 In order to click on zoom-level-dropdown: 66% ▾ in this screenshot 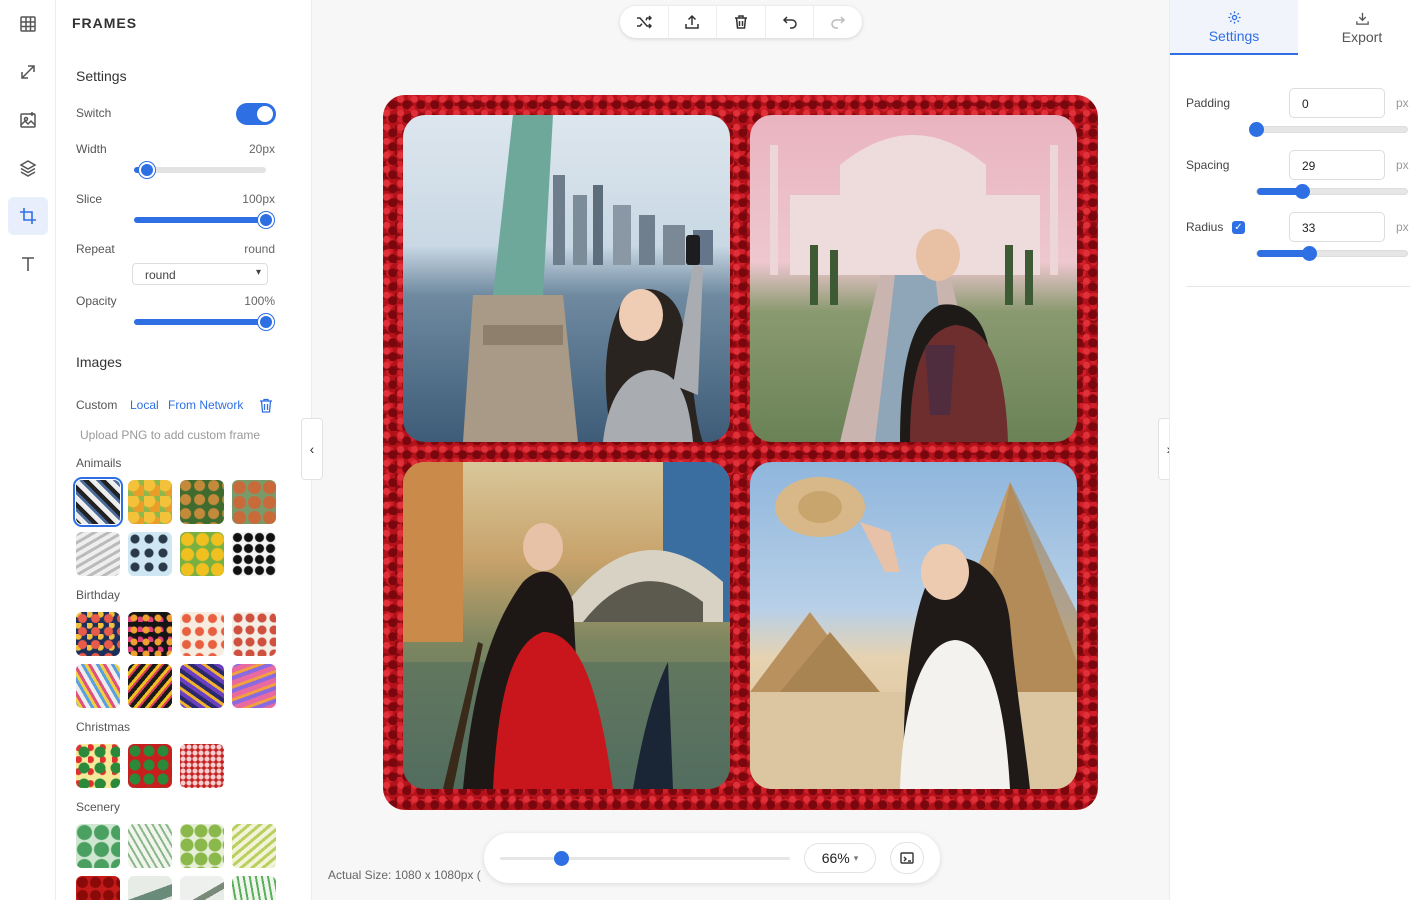, I will do `click(840, 858)`.